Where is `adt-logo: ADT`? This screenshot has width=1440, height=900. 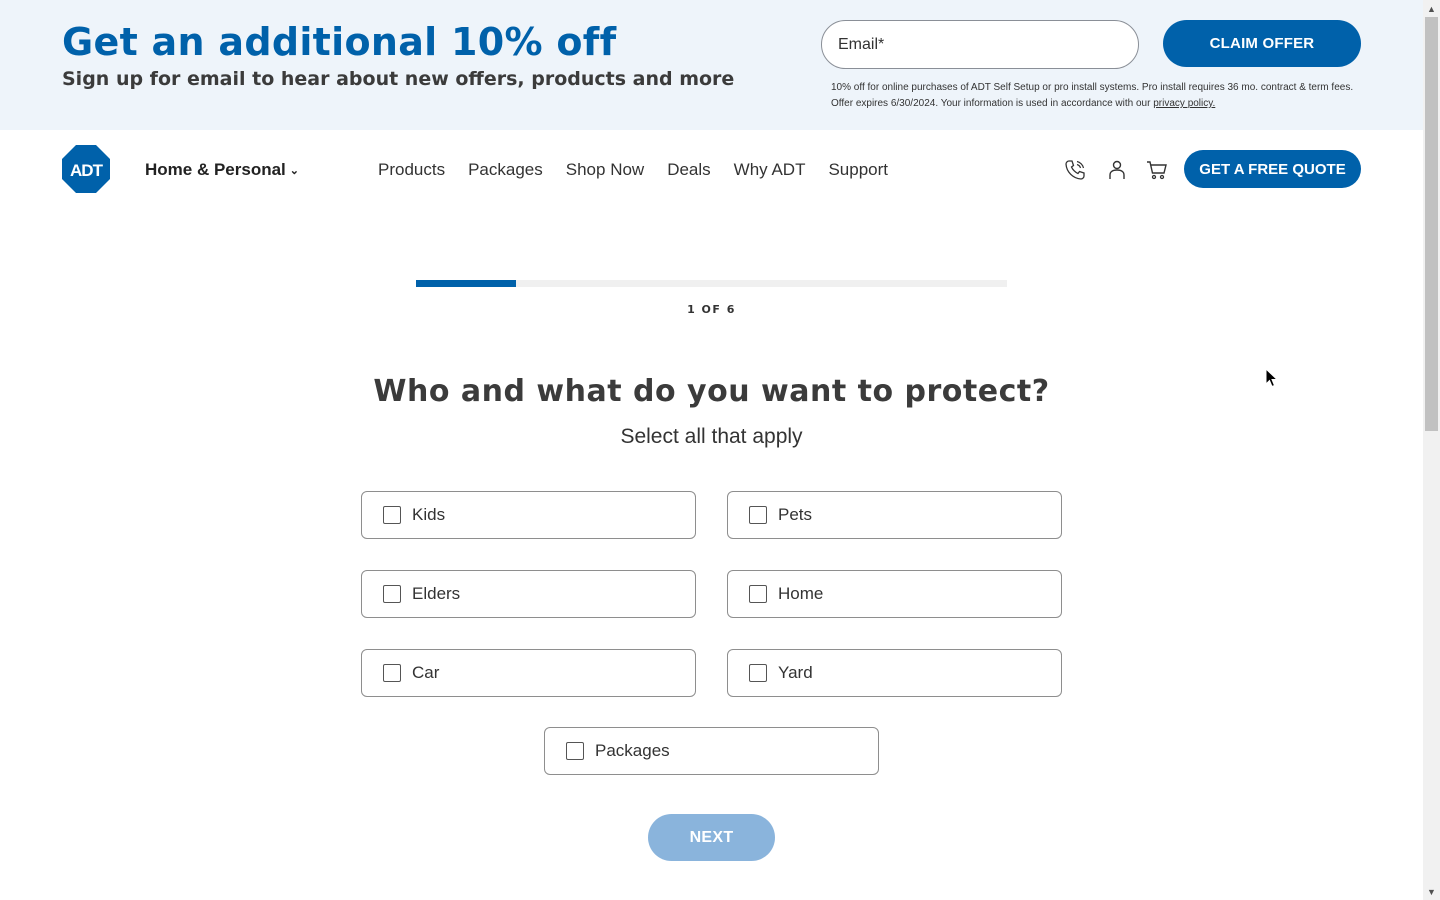
adt-logo: ADT is located at coordinates (86, 169).